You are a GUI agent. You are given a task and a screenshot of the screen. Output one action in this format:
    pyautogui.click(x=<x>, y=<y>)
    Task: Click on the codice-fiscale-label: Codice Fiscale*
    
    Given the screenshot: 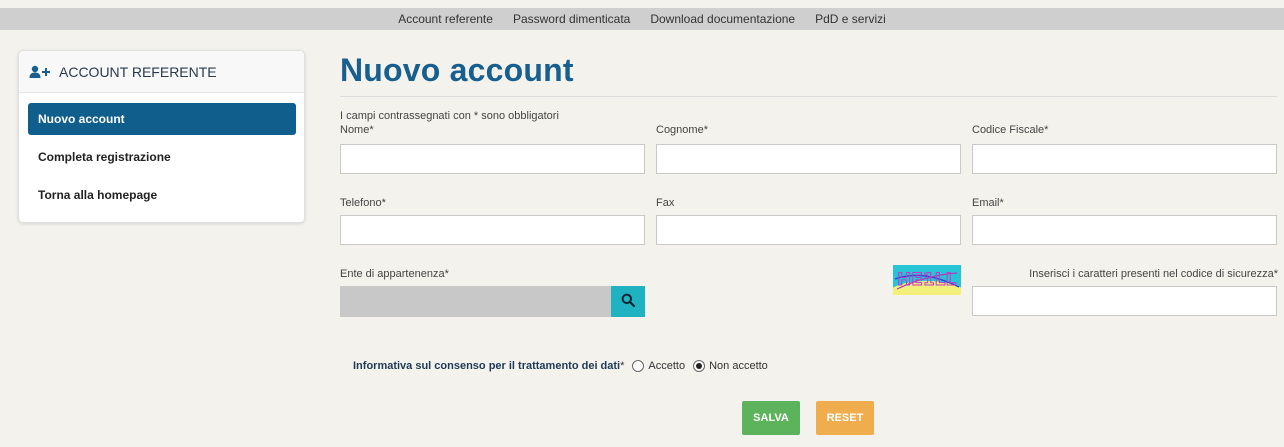 What is the action you would take?
    pyautogui.click(x=1010, y=130)
    